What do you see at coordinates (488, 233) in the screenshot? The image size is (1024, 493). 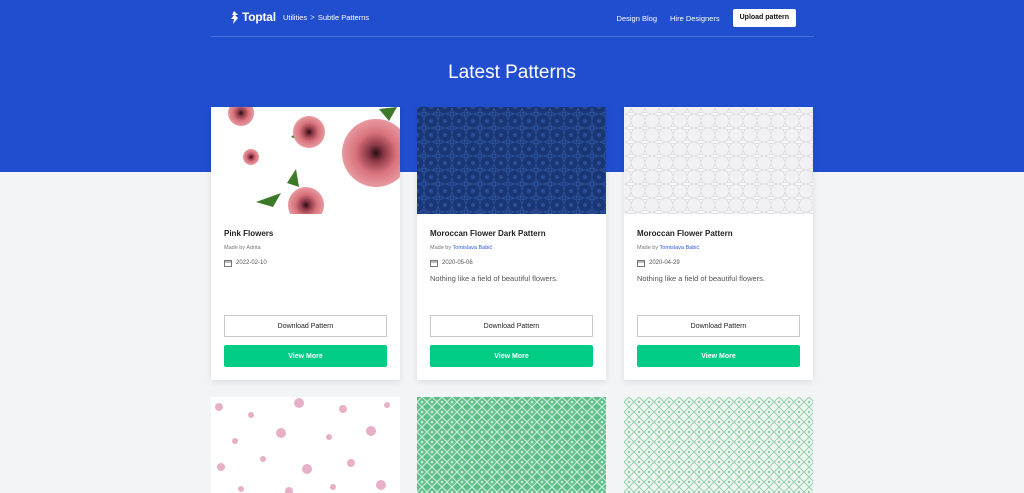 I see `card-title: Moroccan Flower Dark Pattern` at bounding box center [488, 233].